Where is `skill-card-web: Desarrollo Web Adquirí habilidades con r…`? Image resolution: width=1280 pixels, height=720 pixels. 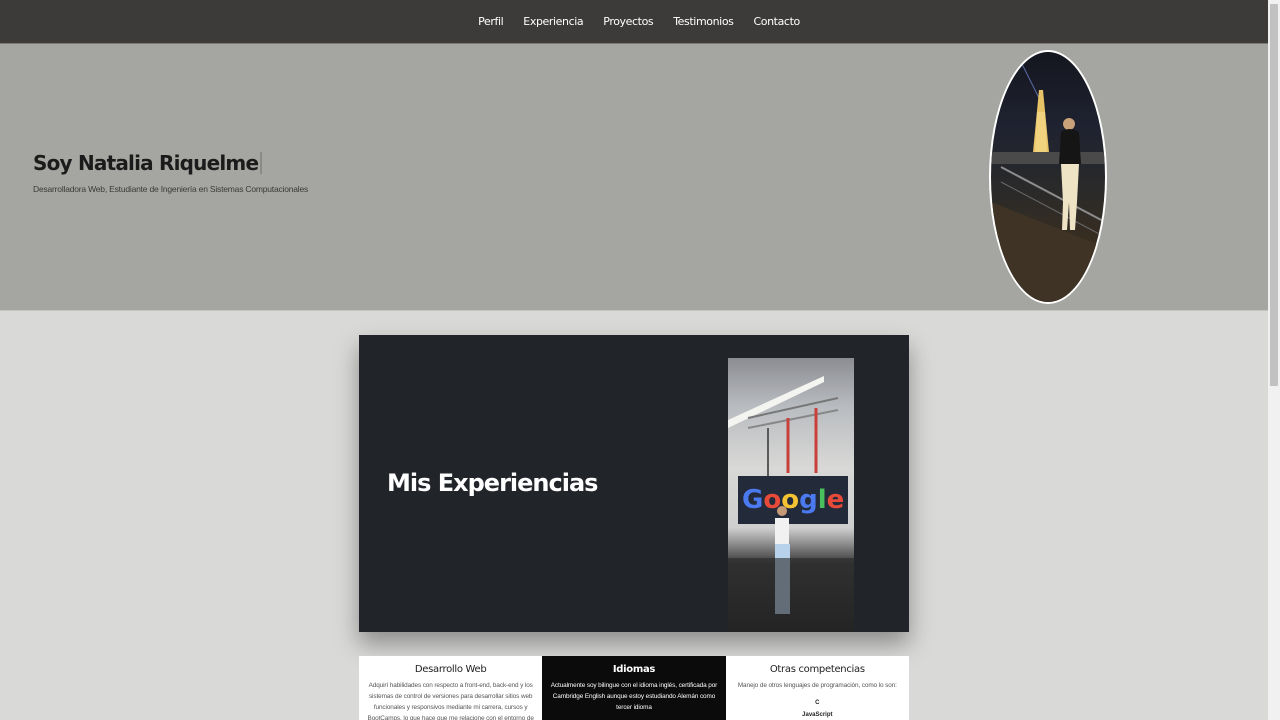
skill-card-web: Desarrollo Web Adquirí habilidades con r… is located at coordinates (451, 688).